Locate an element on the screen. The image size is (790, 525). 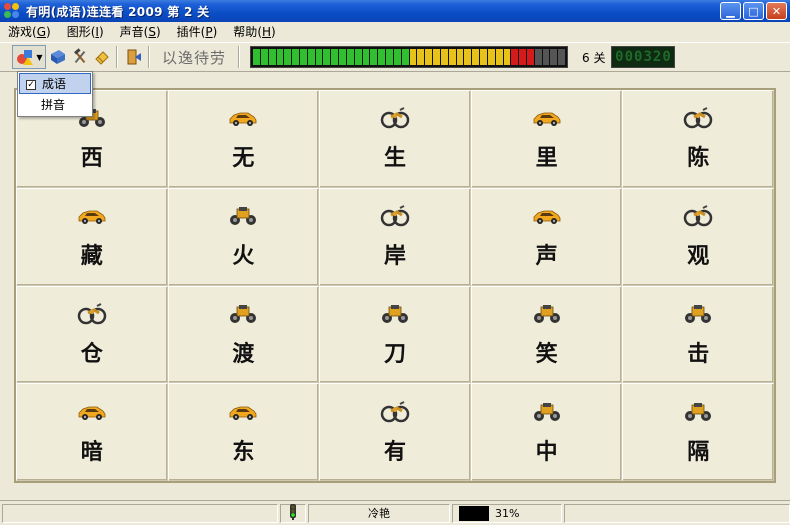
game-tile: 刀 is located at coordinates (395, 334).